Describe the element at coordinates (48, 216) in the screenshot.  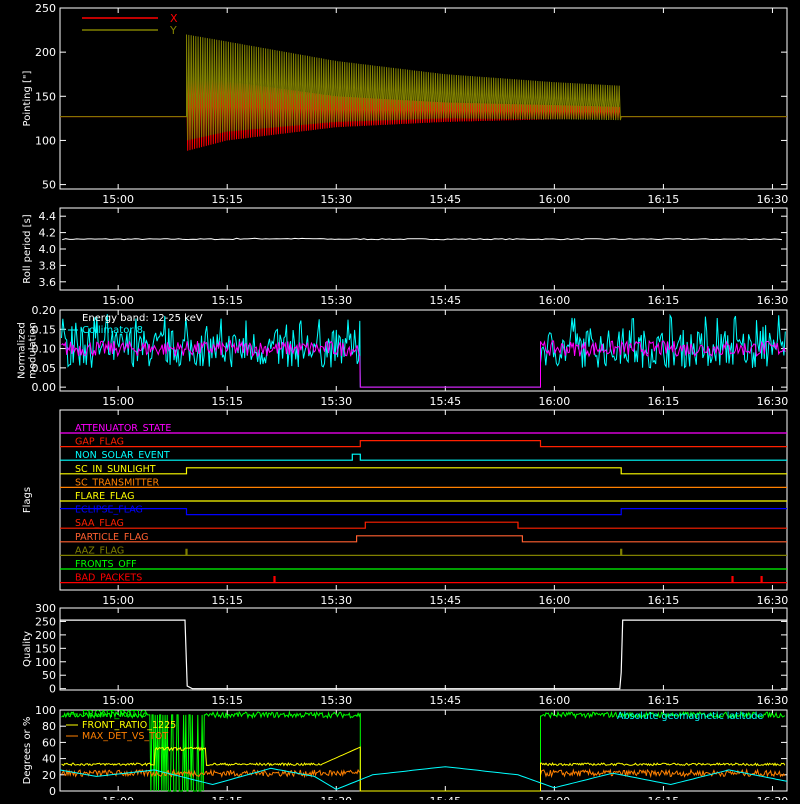
I see `y-tick-label-roll-4: 4.4` at that location.